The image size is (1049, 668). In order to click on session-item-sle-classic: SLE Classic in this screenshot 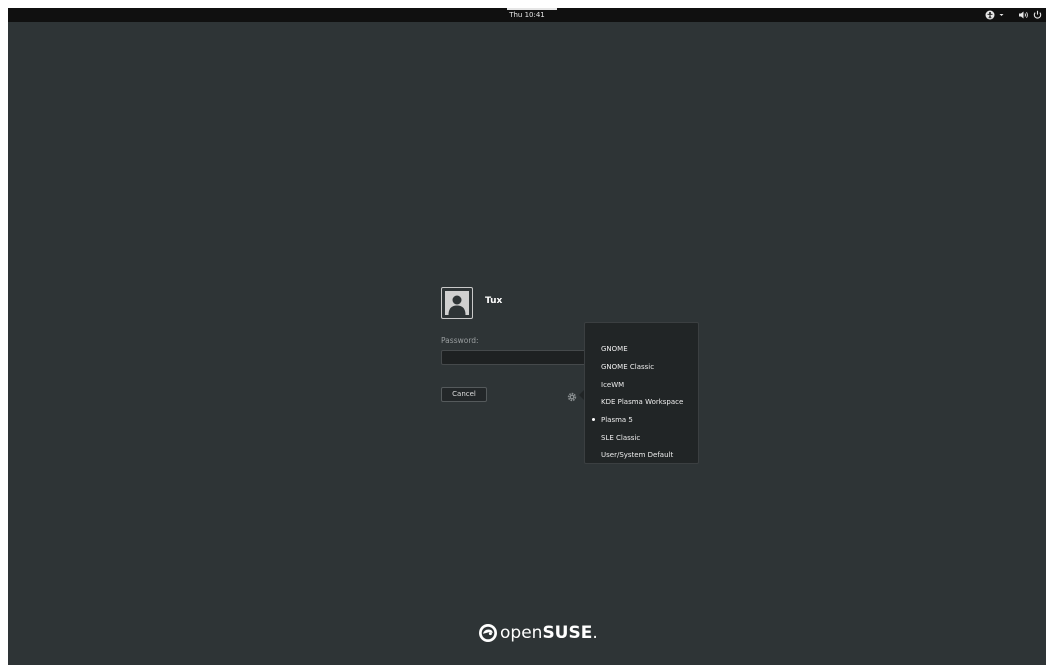, I will do `click(620, 438)`.